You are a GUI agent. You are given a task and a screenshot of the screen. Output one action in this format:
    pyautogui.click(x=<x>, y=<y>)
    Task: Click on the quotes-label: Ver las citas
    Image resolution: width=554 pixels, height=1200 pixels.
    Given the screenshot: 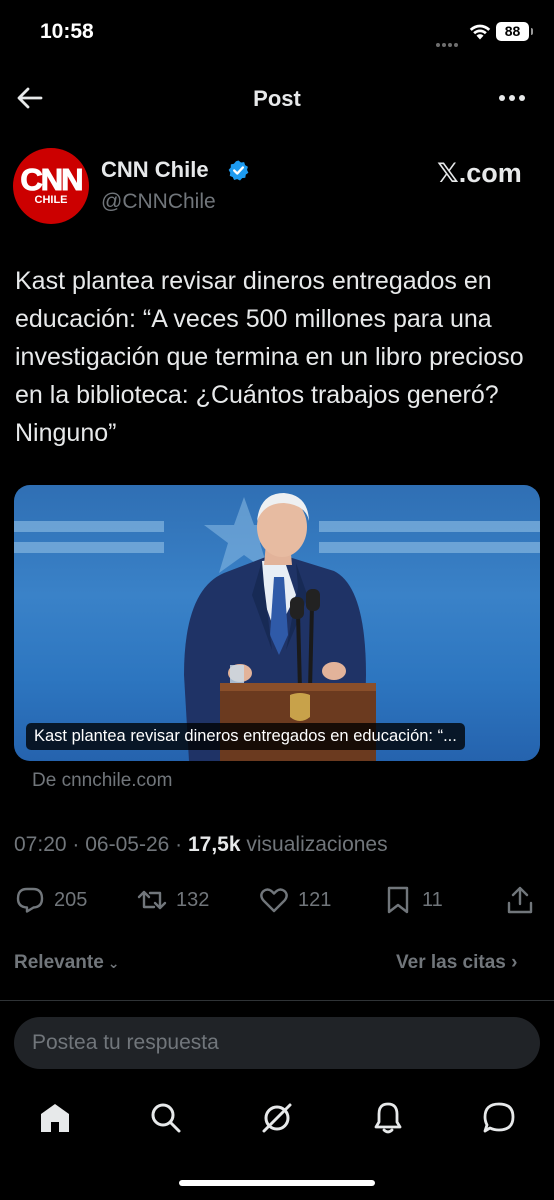 What is the action you would take?
    pyautogui.click(x=451, y=962)
    